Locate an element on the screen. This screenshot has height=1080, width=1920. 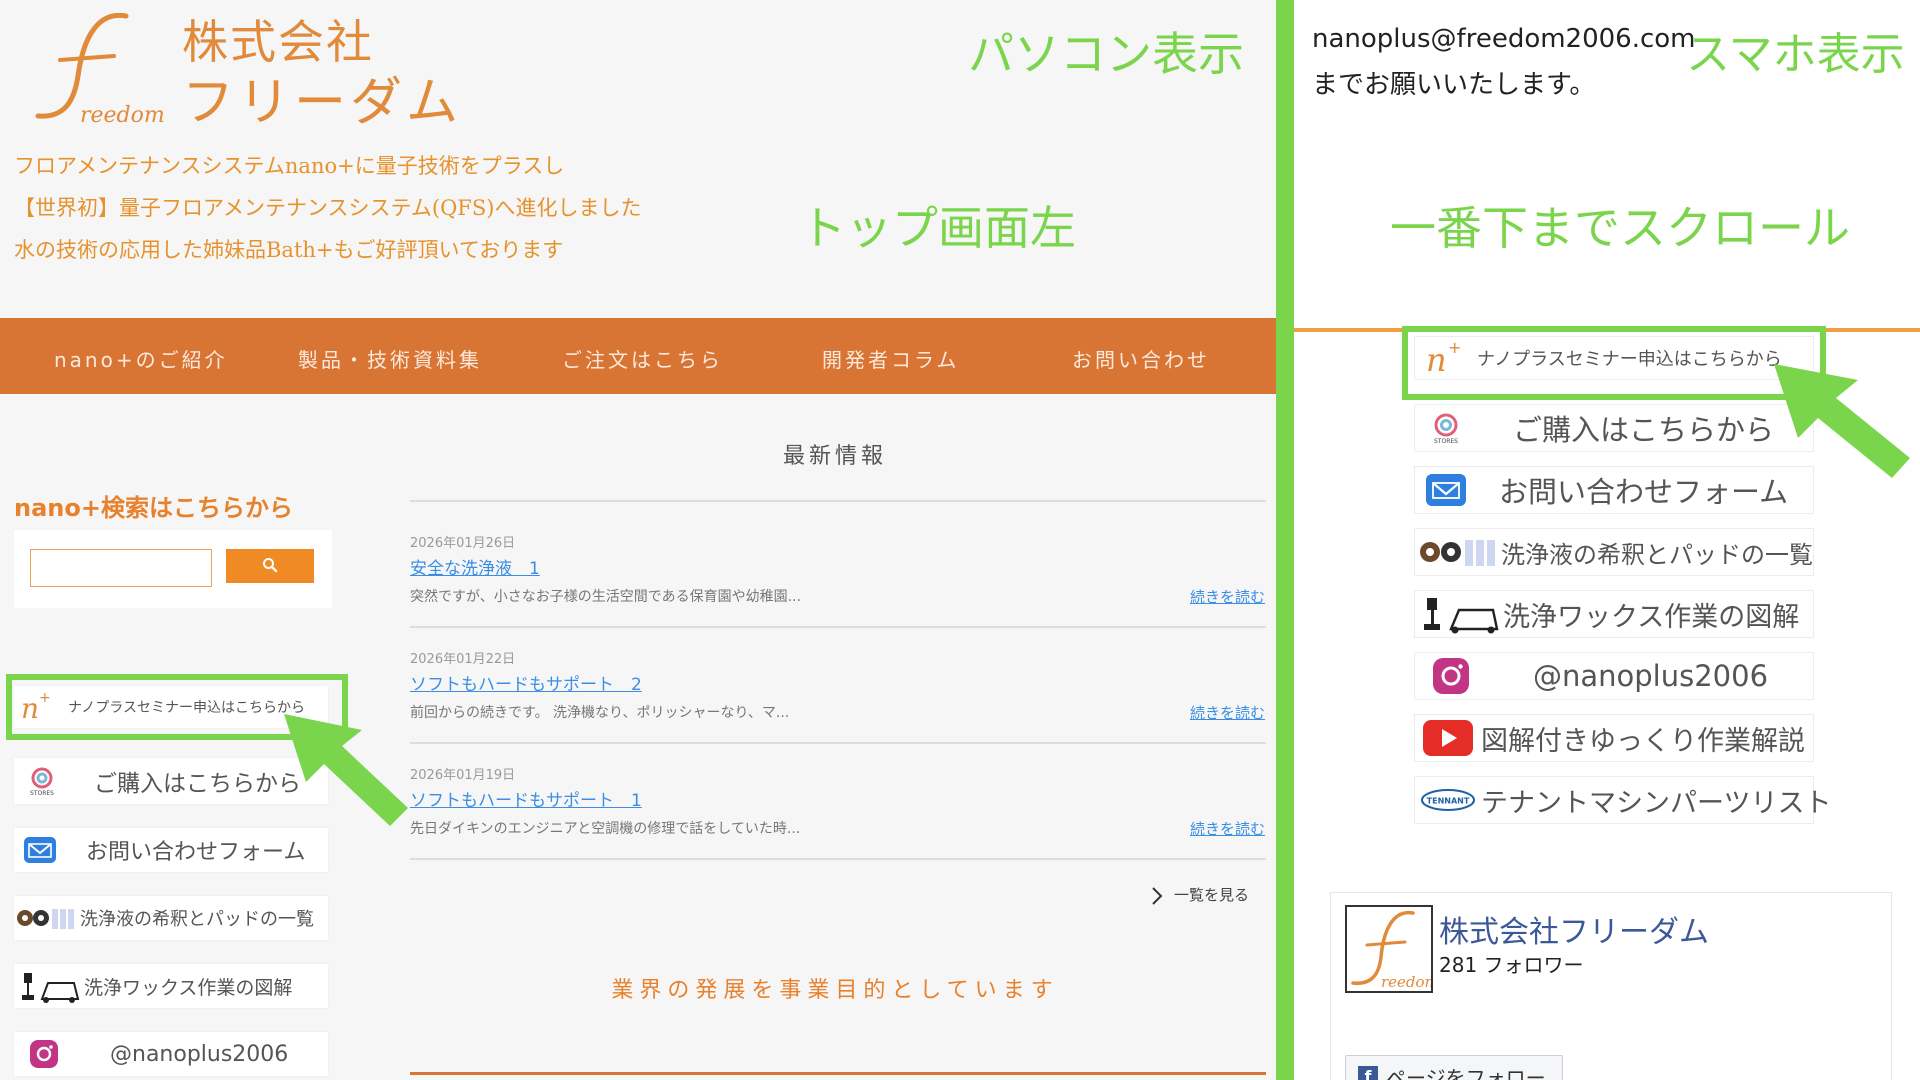
company-name-line2: フリーダム is located at coordinates (322, 103).